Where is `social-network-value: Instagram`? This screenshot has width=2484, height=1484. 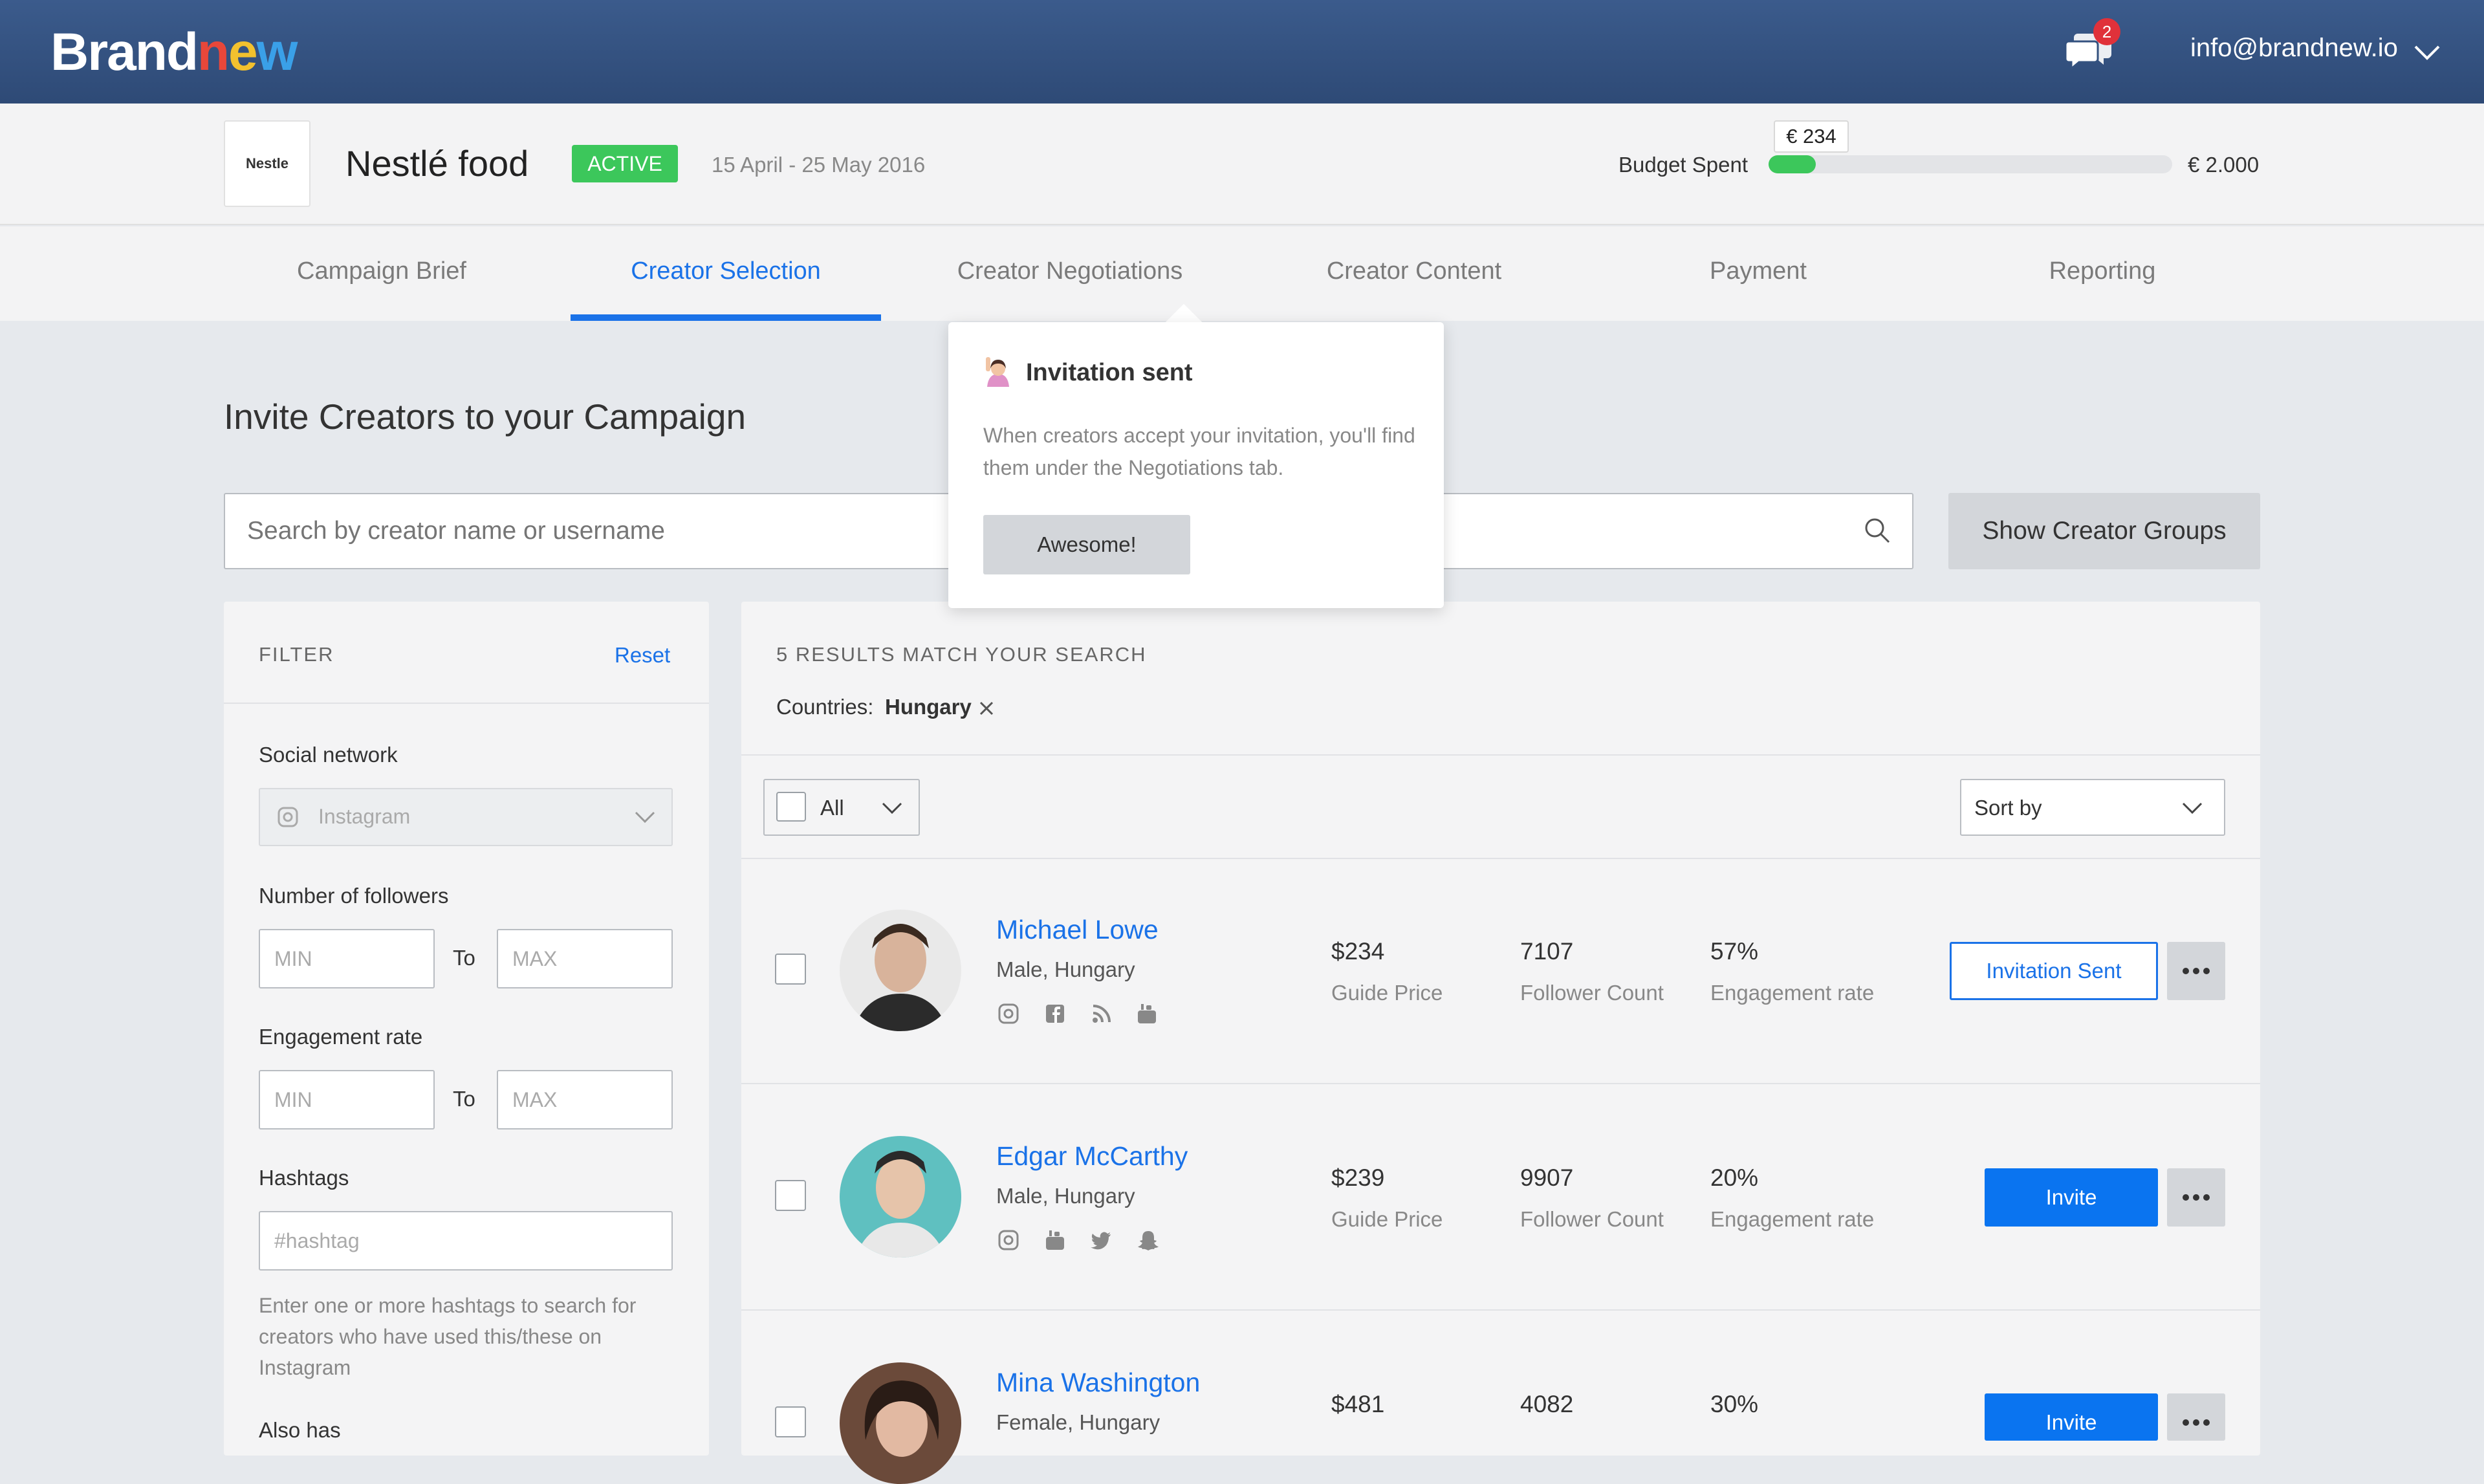
social-network-value: Instagram is located at coordinates (364, 816).